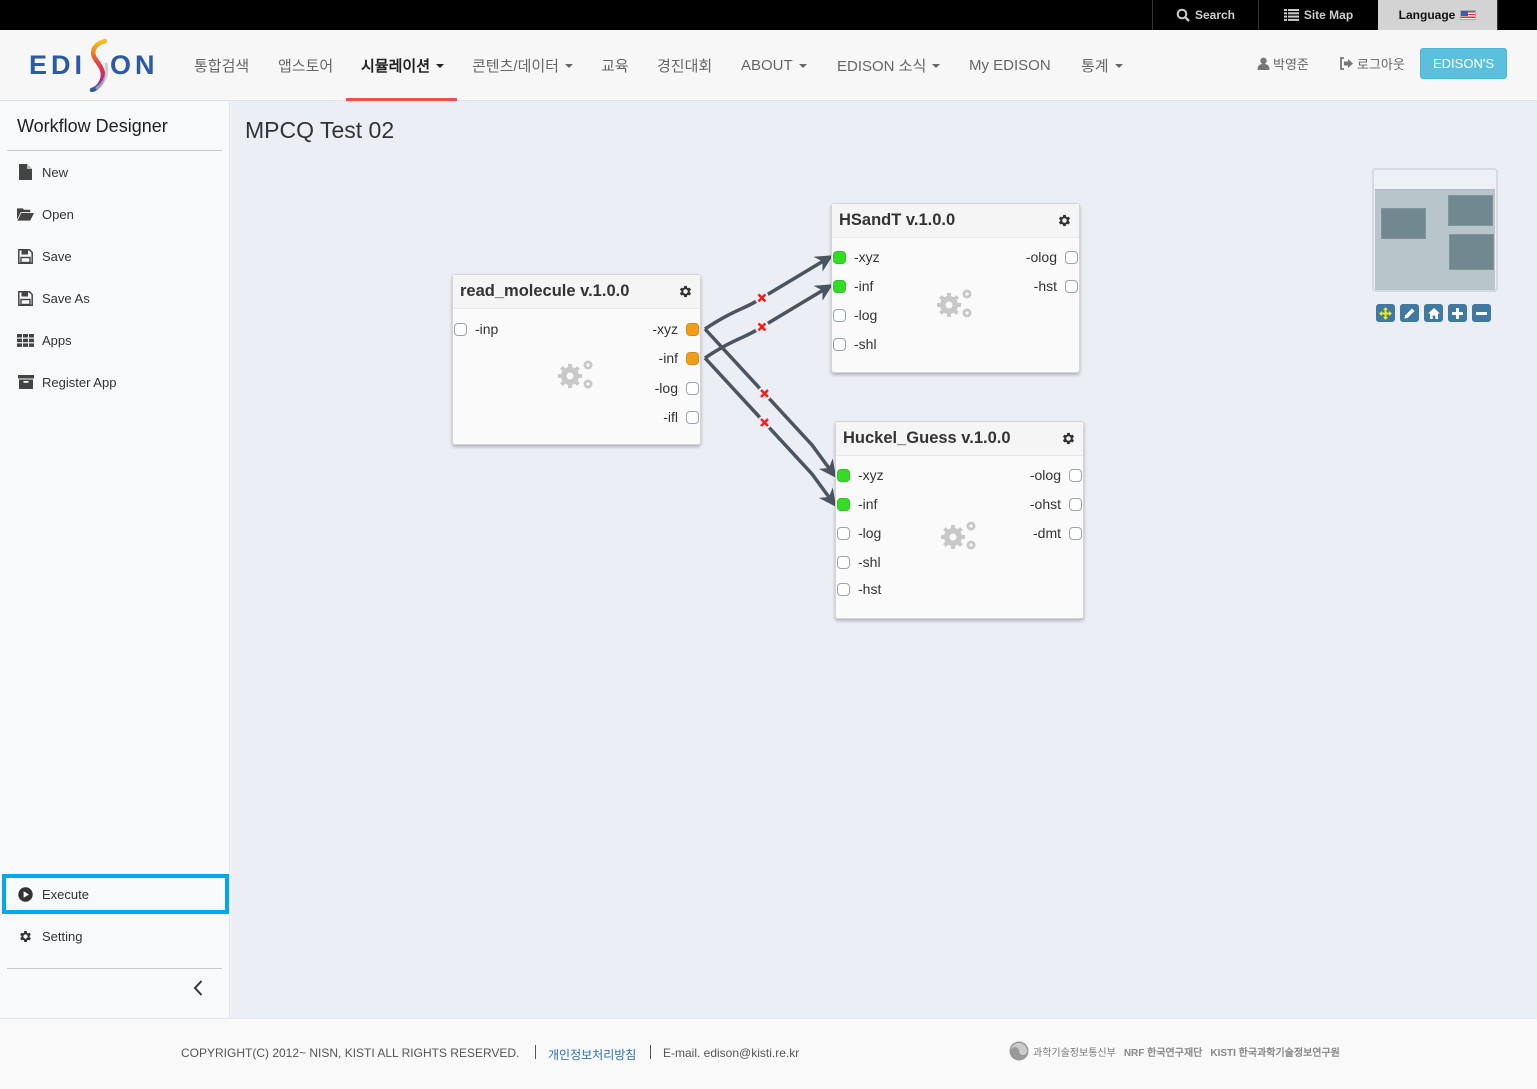 This screenshot has height=1089, width=1537. I want to click on edit-button, so click(1409, 313).